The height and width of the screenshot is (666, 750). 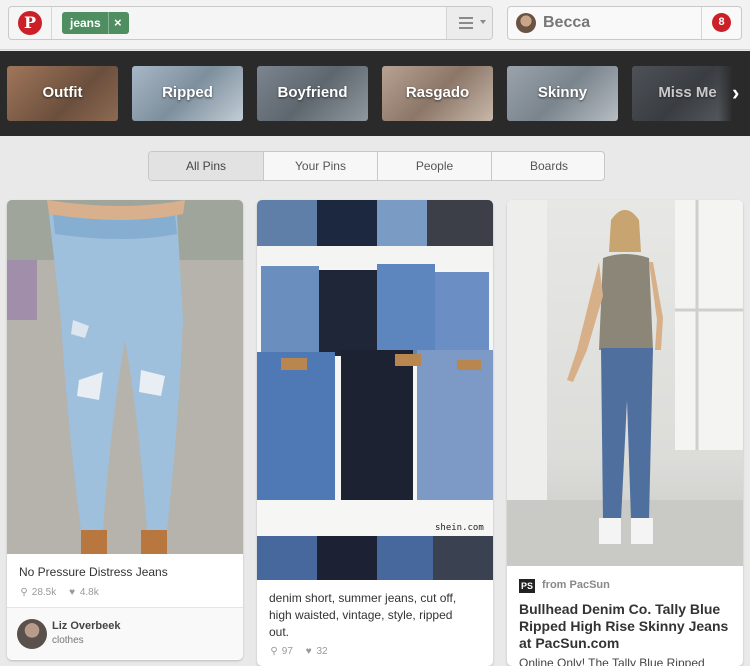 What do you see at coordinates (125, 633) in the screenshot?
I see `pinner-attribution: Liz Overbeek clothes` at bounding box center [125, 633].